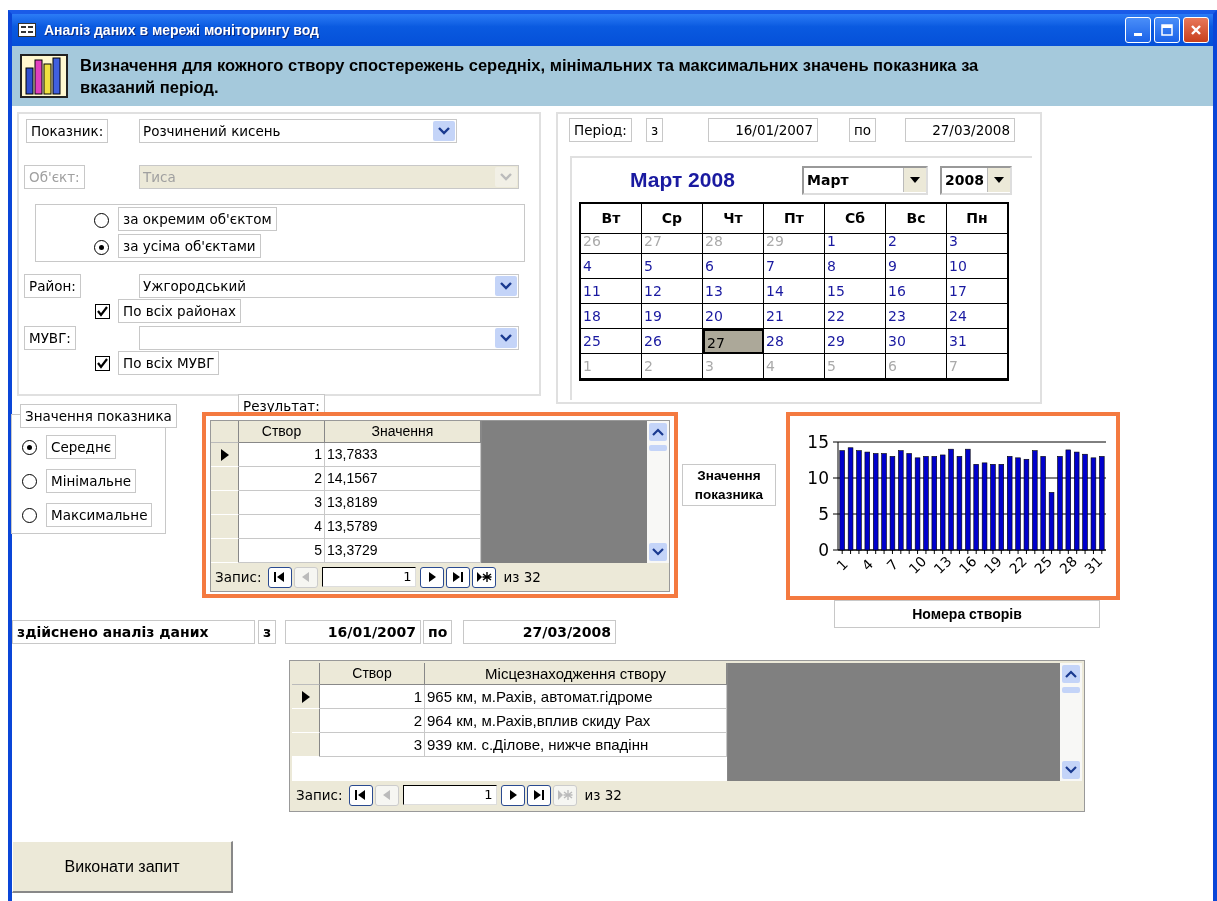 Image resolution: width=1217 pixels, height=901 pixels. Describe the element at coordinates (733, 291) in the screenshot. I see `calendar-day: 13` at that location.